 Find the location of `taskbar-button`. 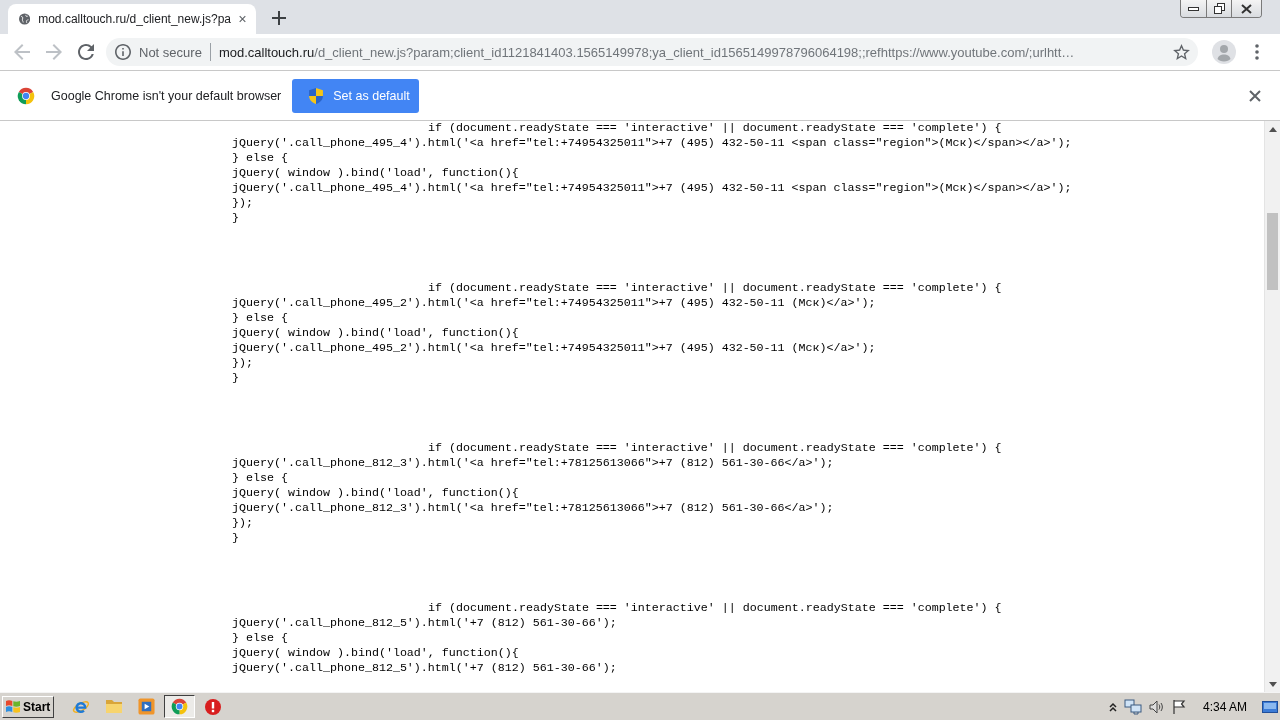

taskbar-button is located at coordinates (179, 706).